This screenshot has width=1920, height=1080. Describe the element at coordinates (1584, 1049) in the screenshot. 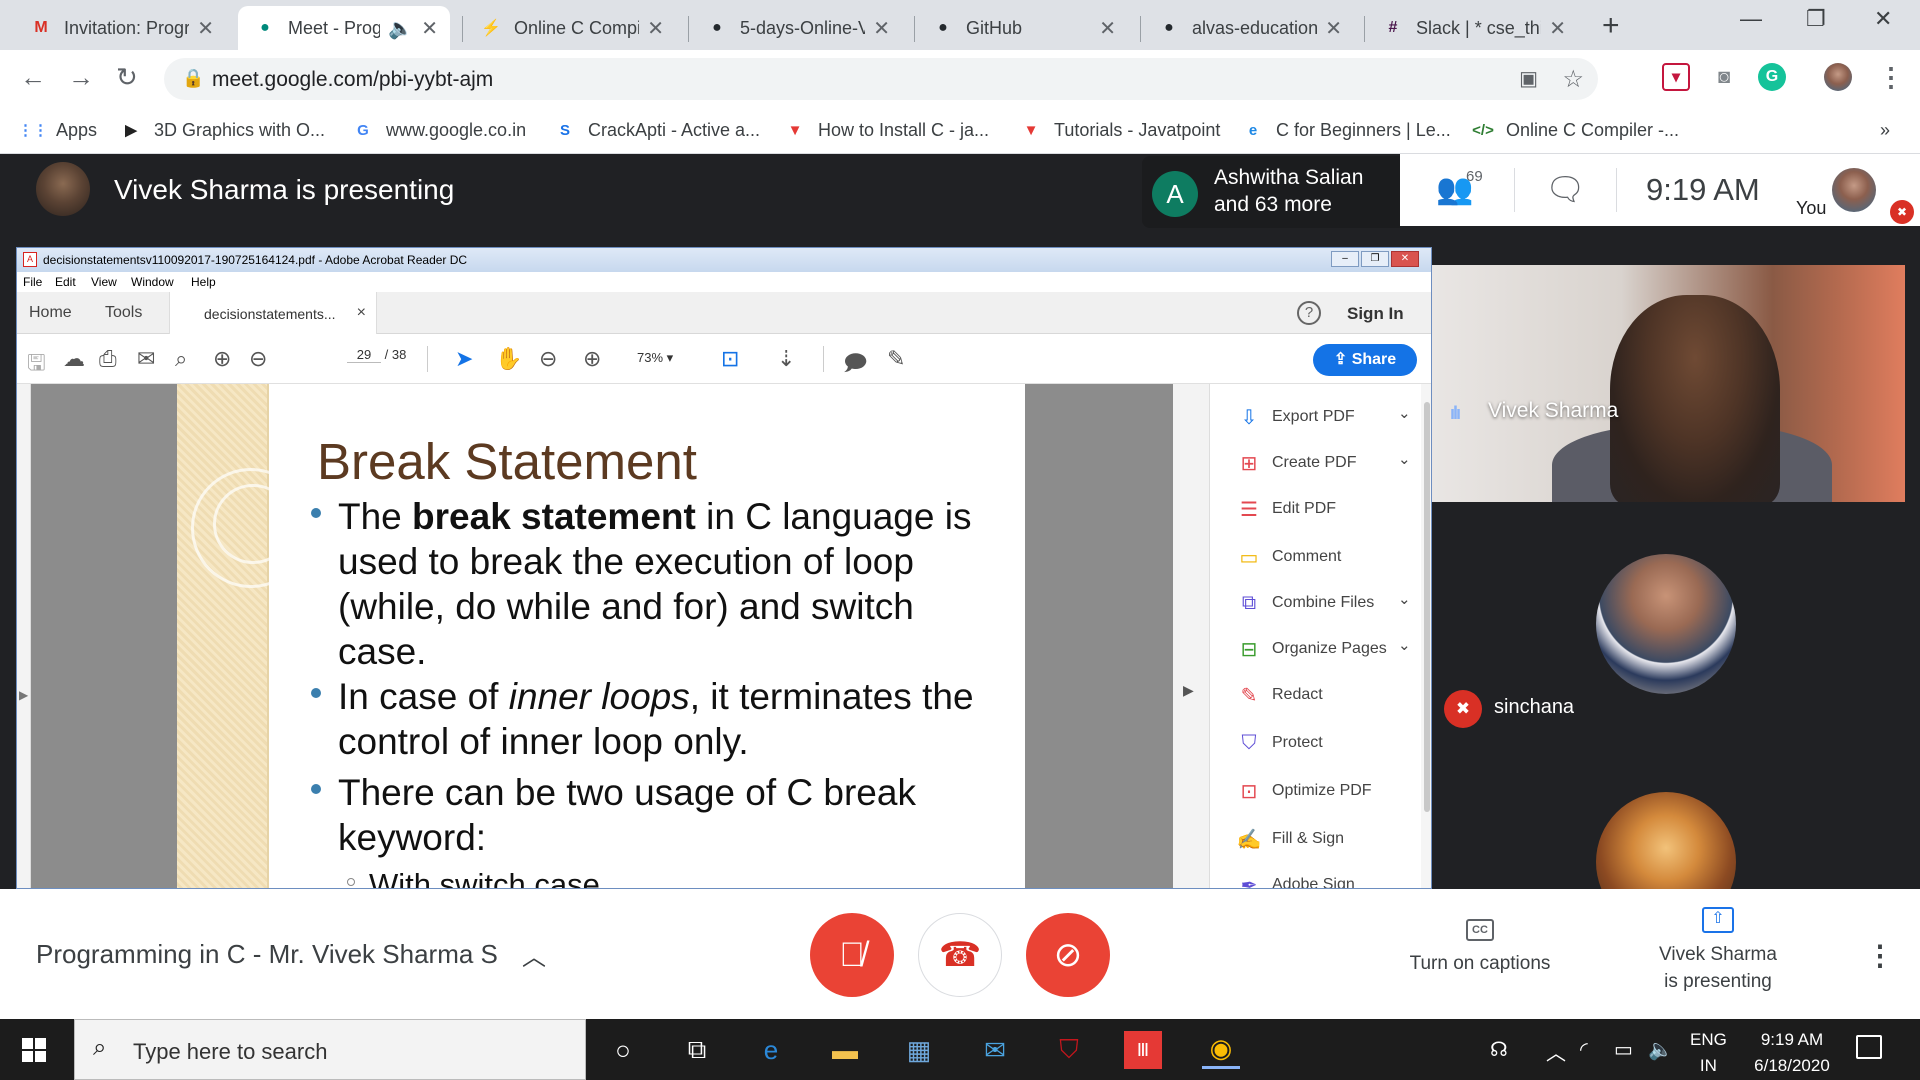

I see `wifi-icon: ◜` at that location.